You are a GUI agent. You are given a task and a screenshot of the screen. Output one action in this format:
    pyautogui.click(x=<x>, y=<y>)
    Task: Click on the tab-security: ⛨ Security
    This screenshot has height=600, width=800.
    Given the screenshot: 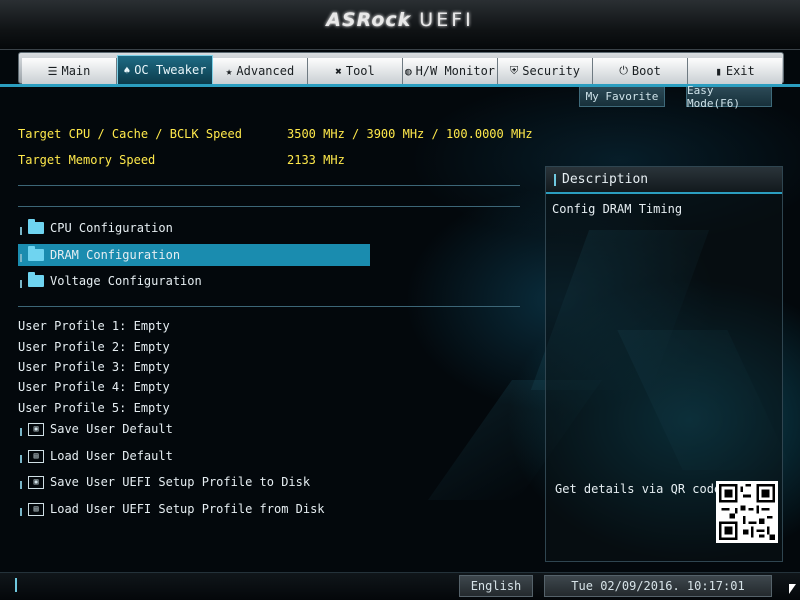 What is the action you would take?
    pyautogui.click(x=545, y=71)
    